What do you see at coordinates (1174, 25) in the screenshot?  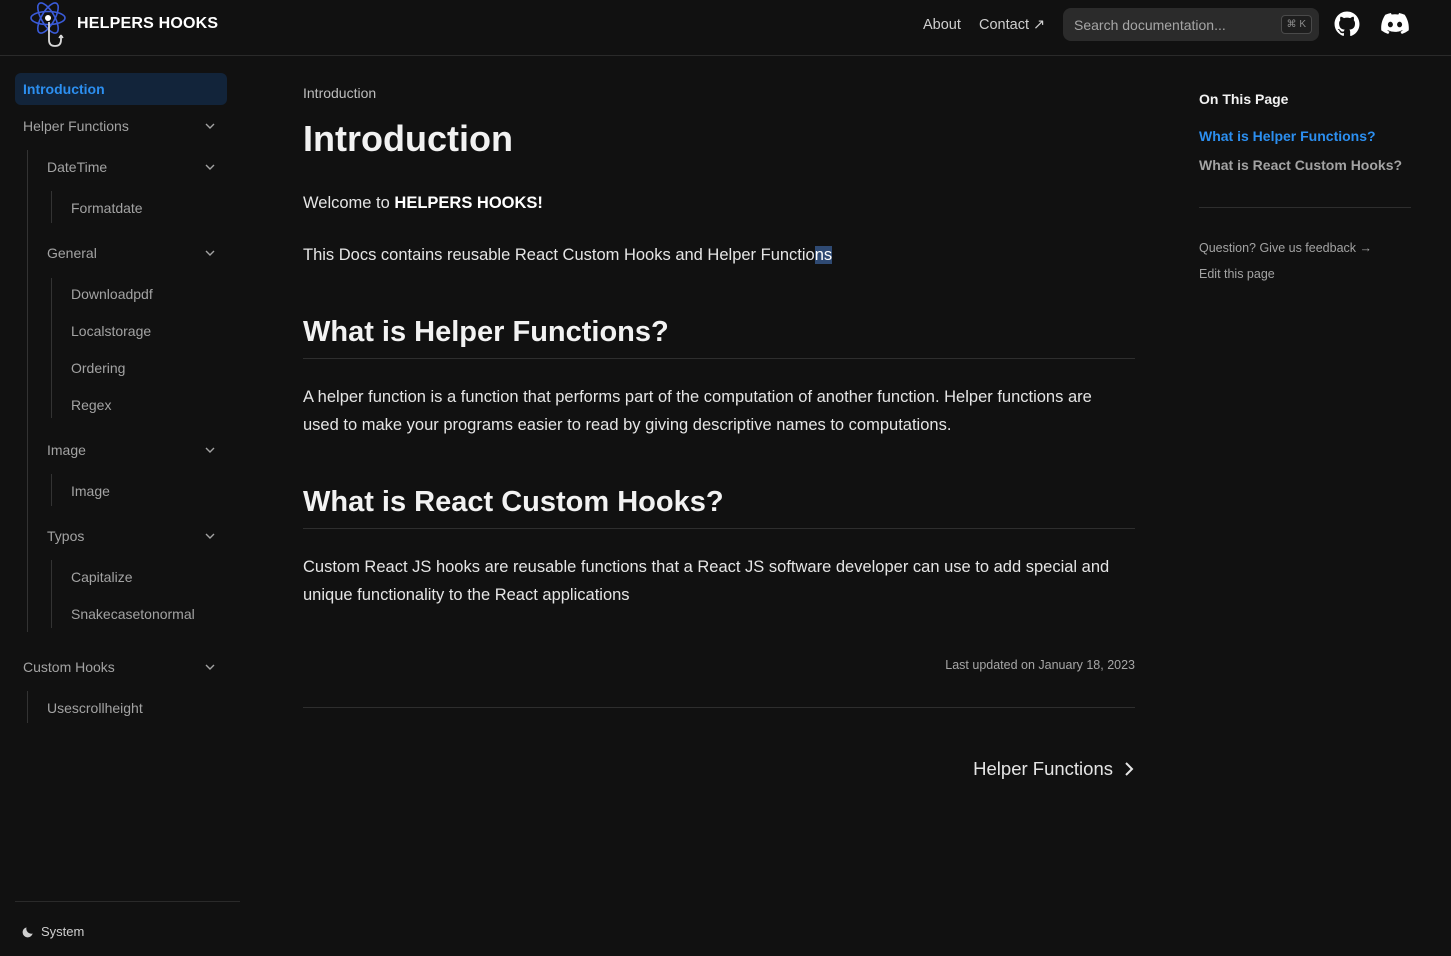 I see `search-input` at bounding box center [1174, 25].